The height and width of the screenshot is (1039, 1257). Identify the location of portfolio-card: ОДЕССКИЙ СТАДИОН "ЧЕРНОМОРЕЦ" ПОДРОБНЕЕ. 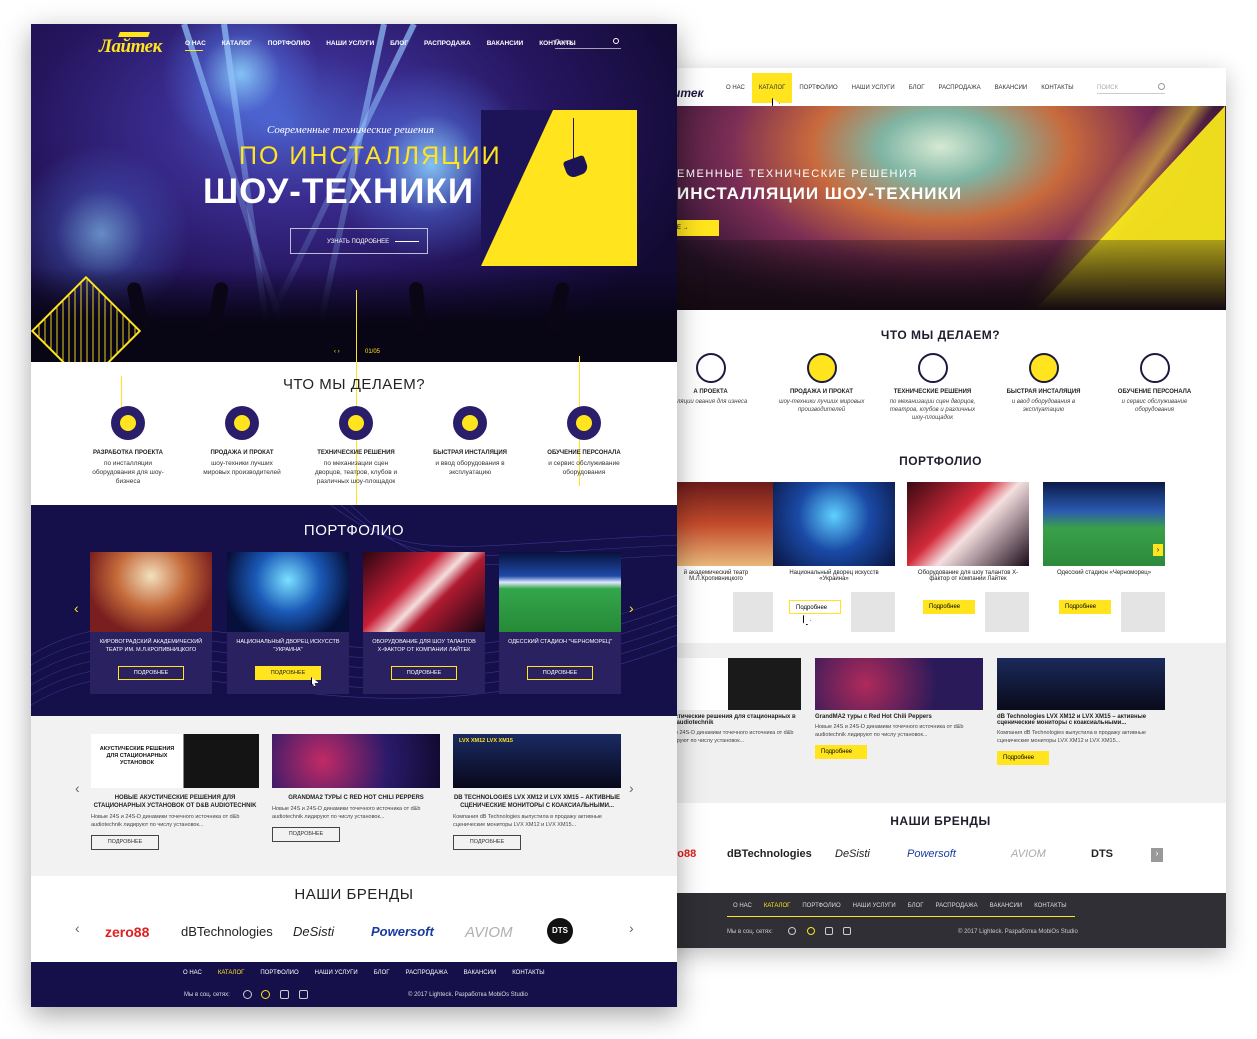
(560, 623).